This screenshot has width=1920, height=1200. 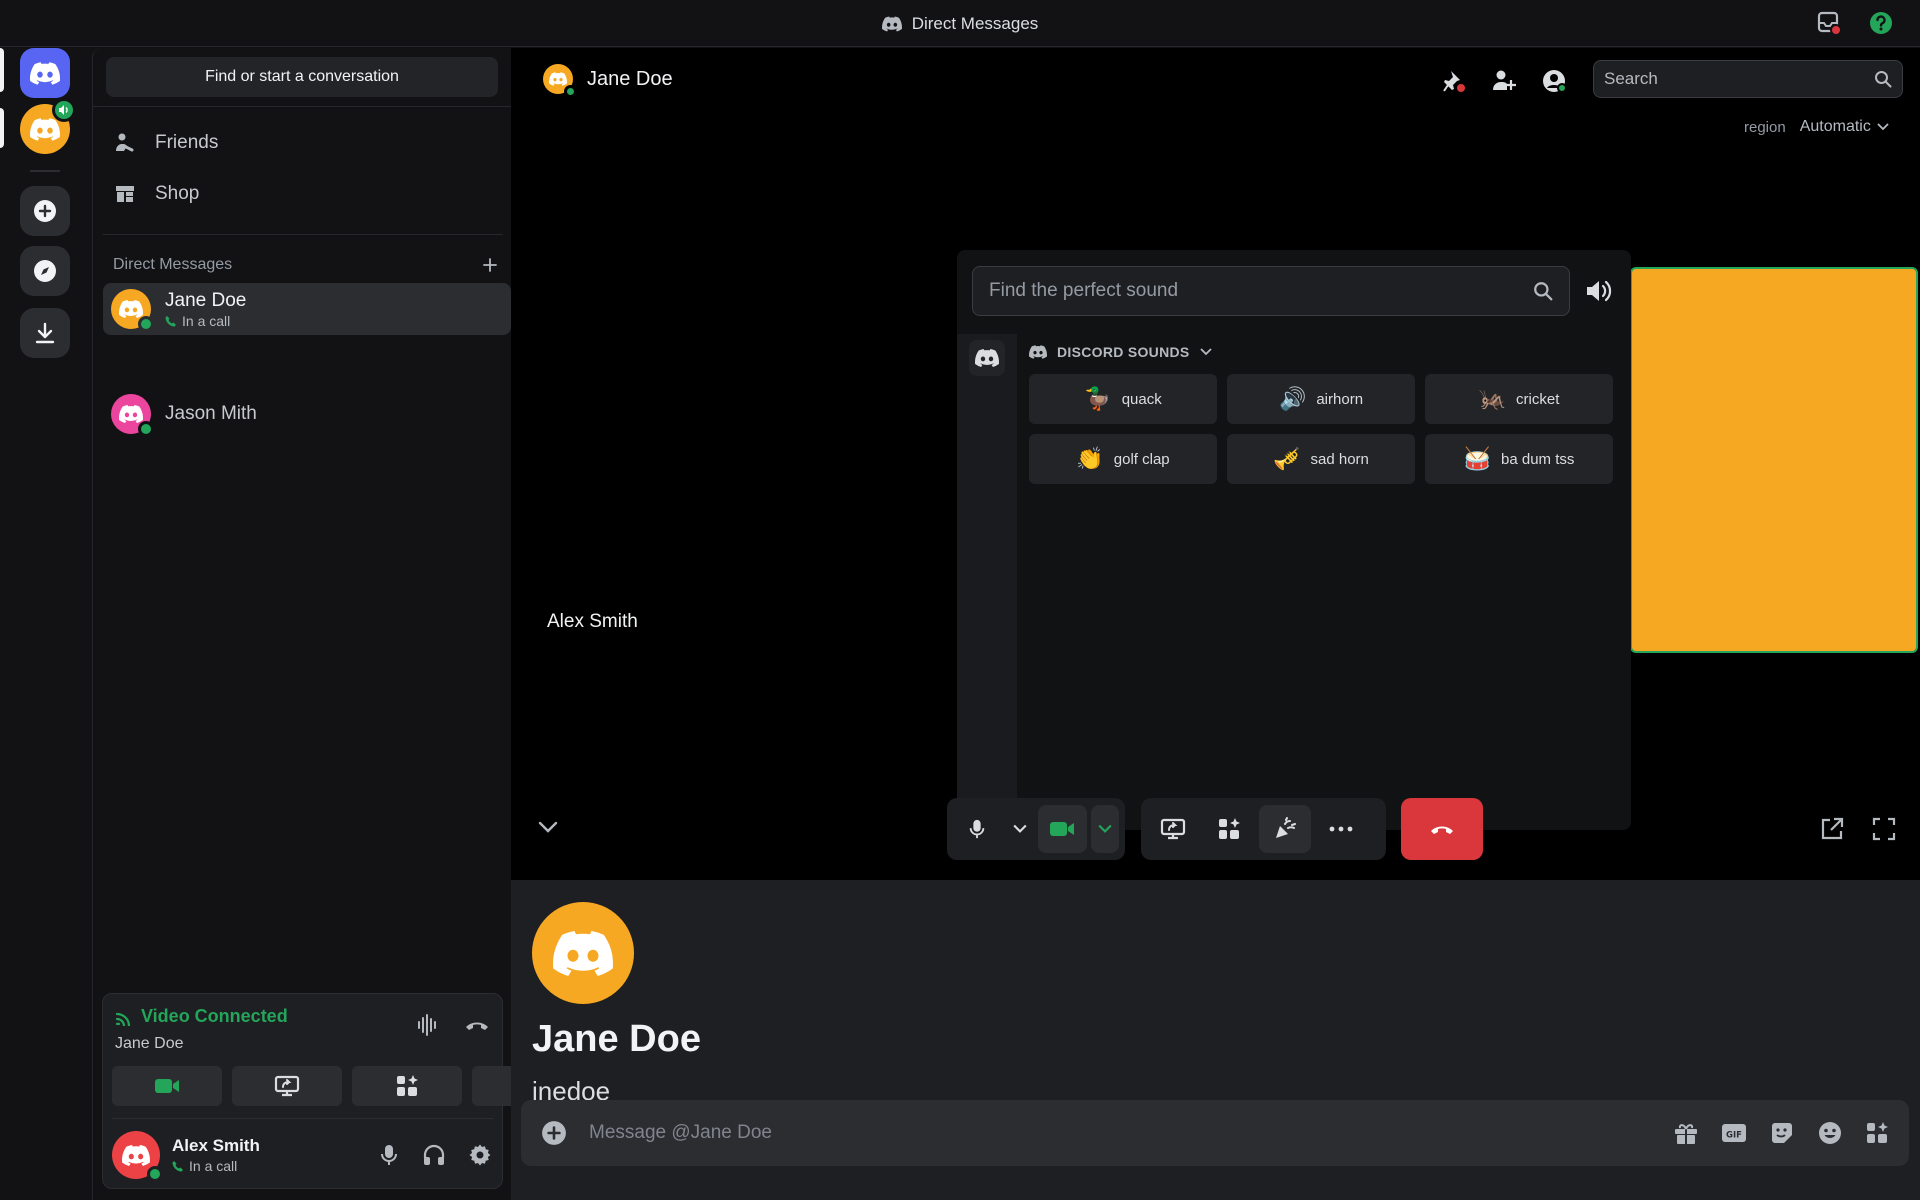 I want to click on drum-icon: 🥁, so click(x=1477, y=459).